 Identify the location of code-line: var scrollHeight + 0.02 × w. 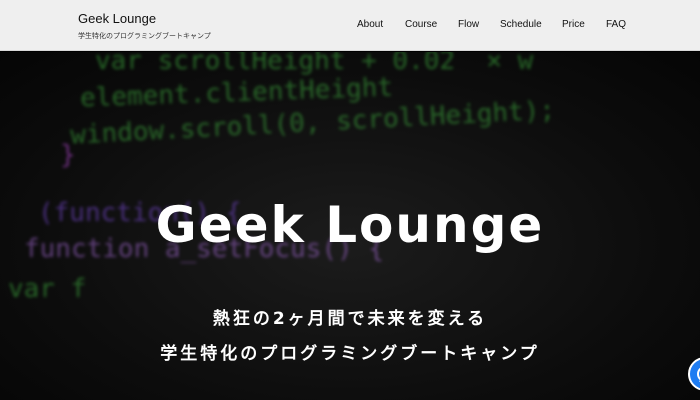
(314, 64).